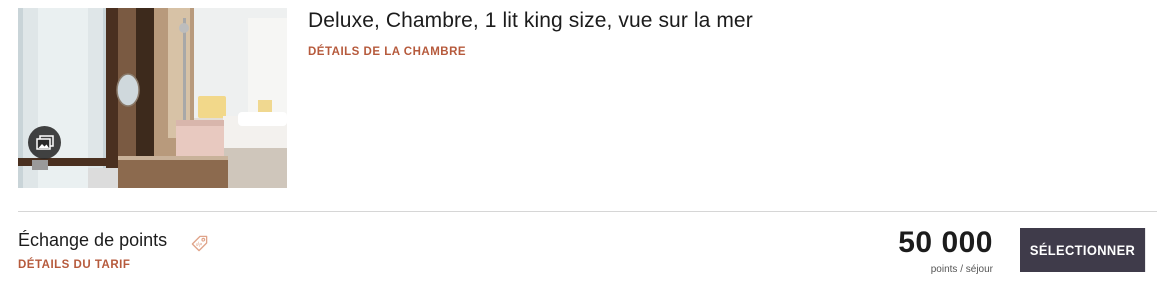 Image resolution: width=1167 pixels, height=289 pixels. I want to click on room-details-link: DÉTAILS DE LA CHAMBRE, so click(387, 52).